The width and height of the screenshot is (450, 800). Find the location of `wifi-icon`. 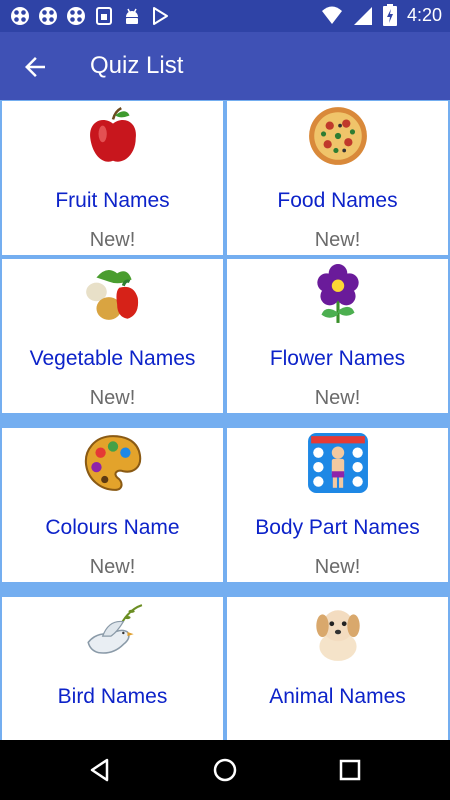

wifi-icon is located at coordinates (331, 15).